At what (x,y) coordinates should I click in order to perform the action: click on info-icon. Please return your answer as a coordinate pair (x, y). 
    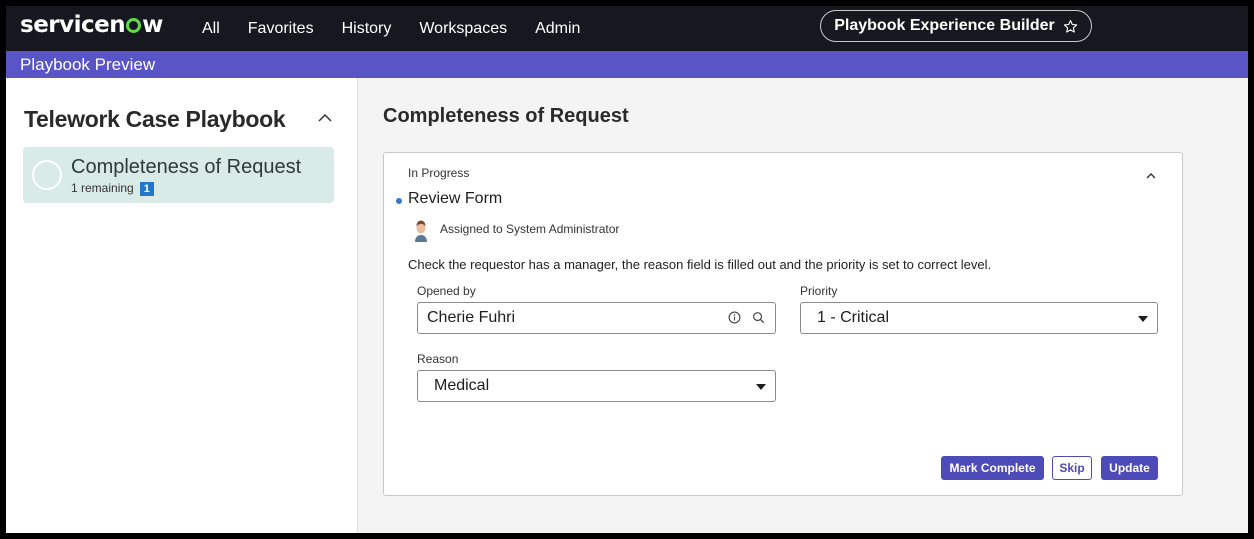
    Looking at the image, I should click on (734, 317).